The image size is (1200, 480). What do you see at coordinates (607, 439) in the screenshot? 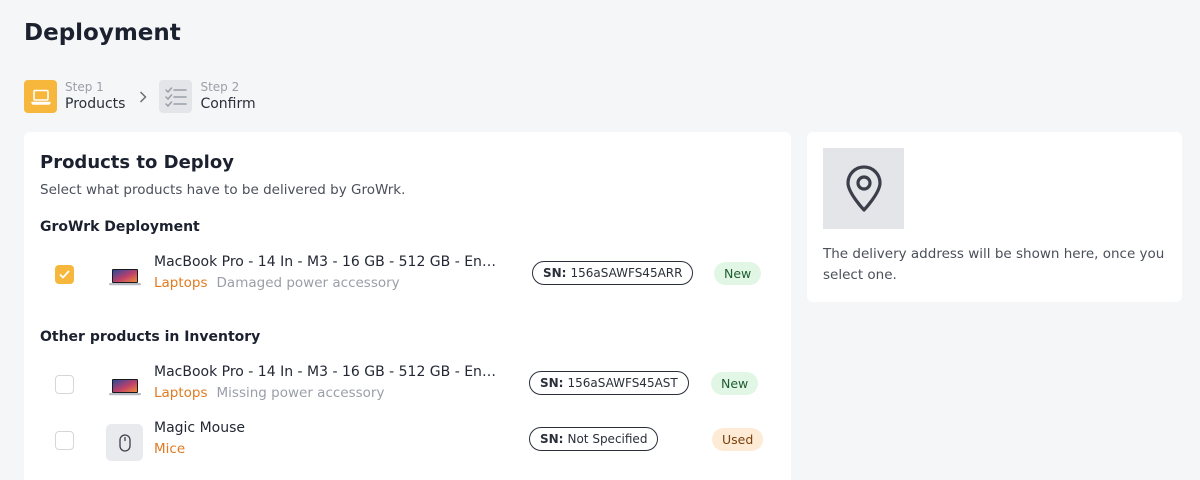
I see `sn-value: Not Specified` at bounding box center [607, 439].